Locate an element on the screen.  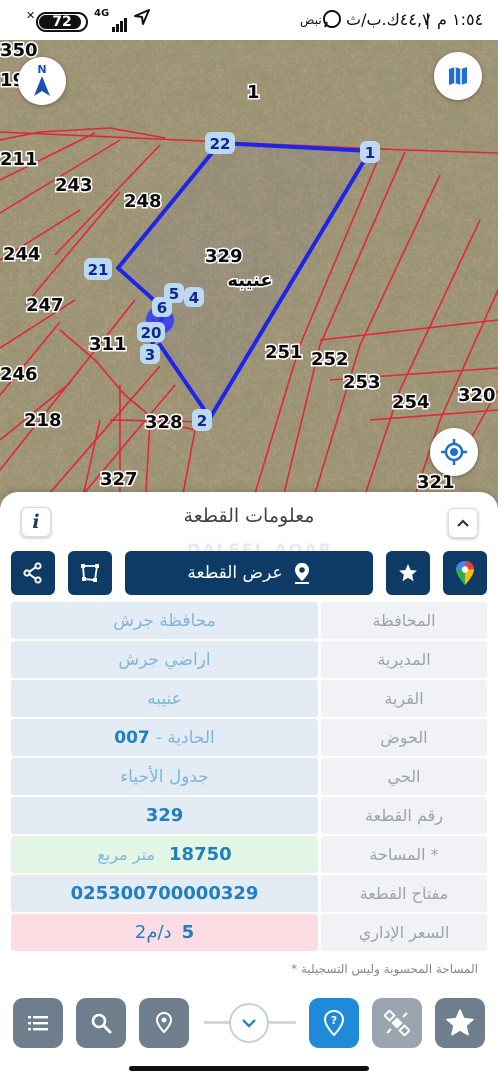
admin-price-label: السعر الإداري is located at coordinates (404, 932).